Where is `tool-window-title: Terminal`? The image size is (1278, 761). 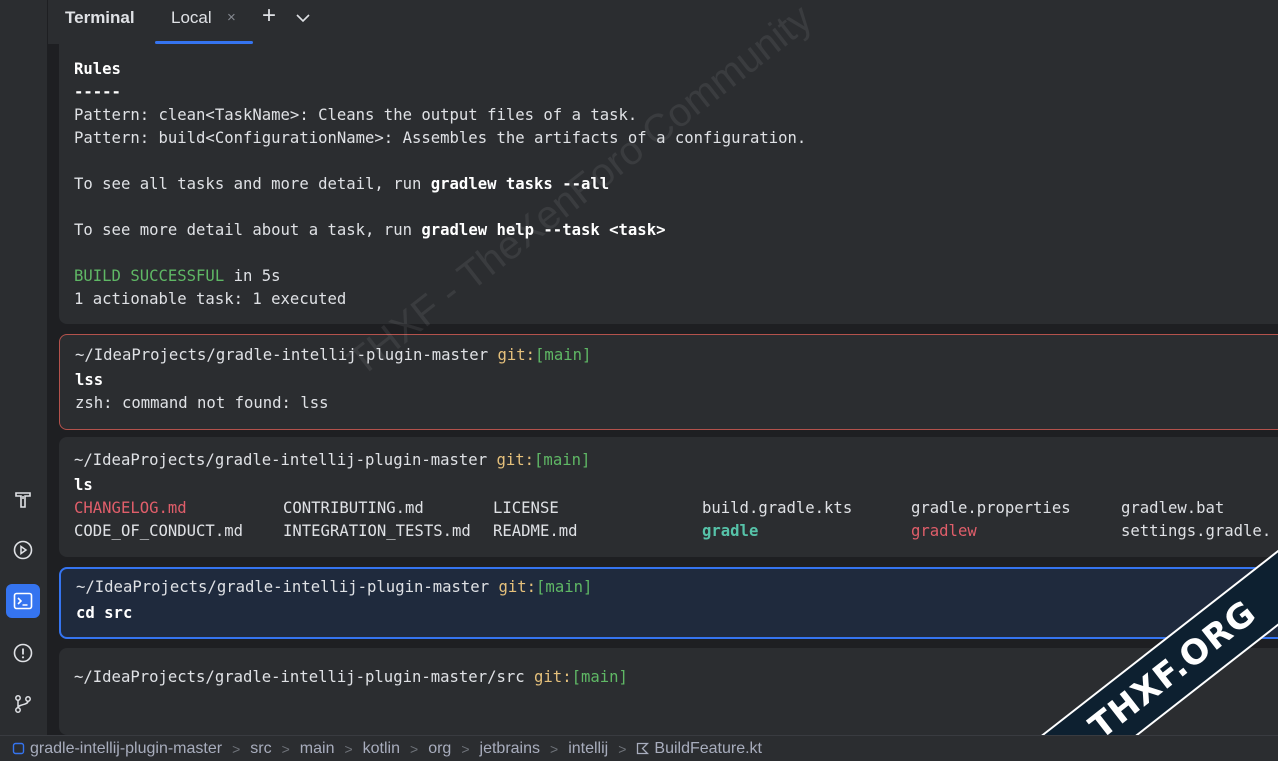
tool-window-title: Terminal is located at coordinates (100, 17).